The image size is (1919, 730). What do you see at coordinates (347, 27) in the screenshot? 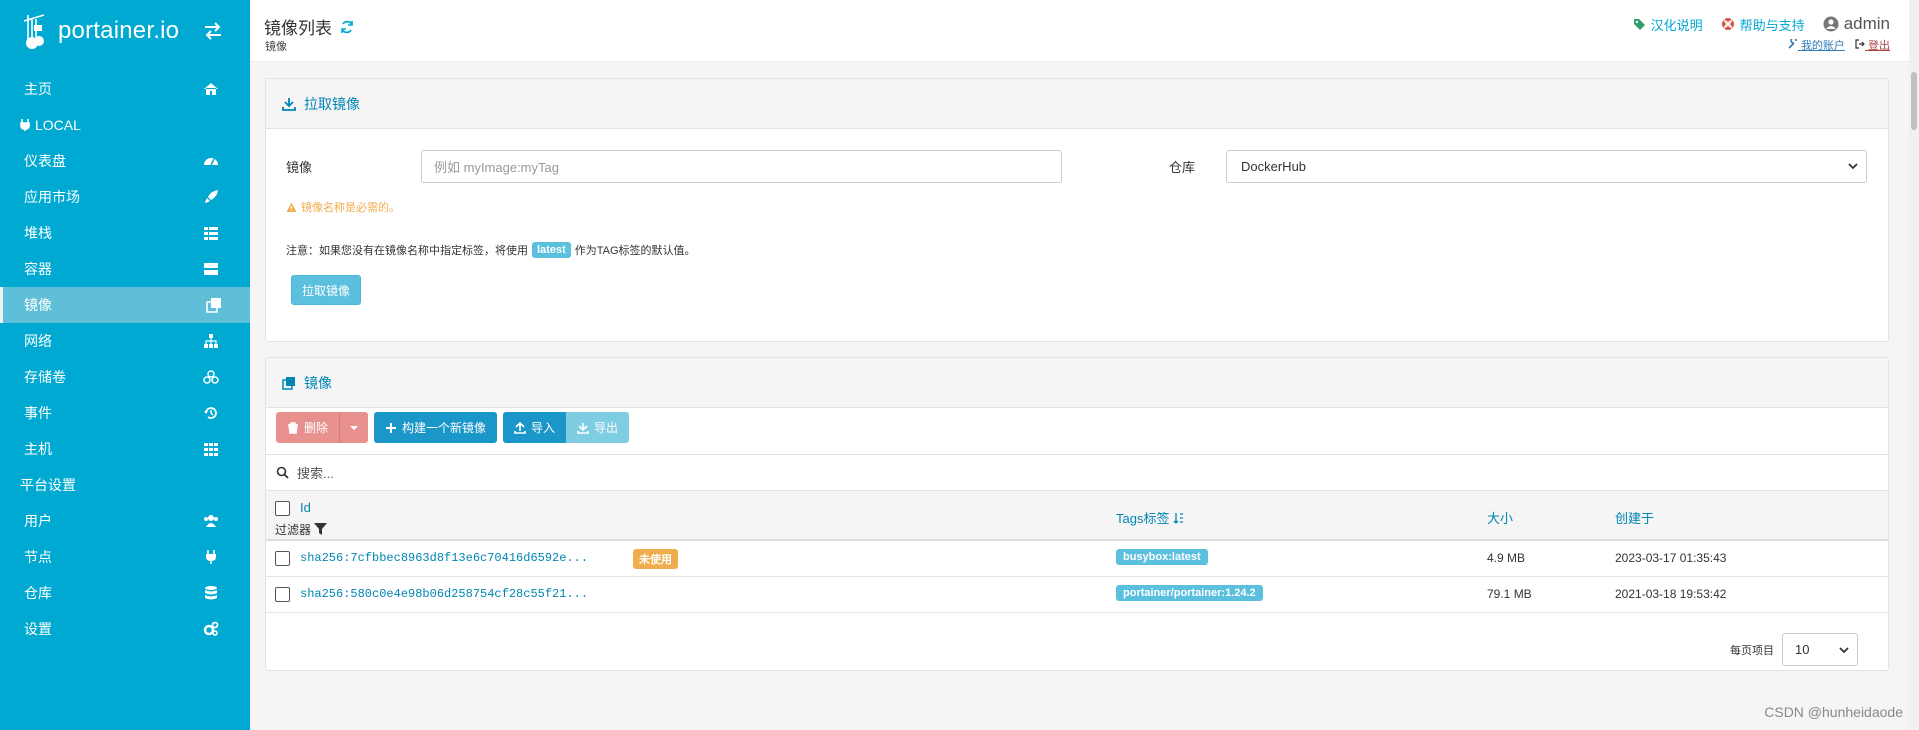
I see `refresh-icon` at bounding box center [347, 27].